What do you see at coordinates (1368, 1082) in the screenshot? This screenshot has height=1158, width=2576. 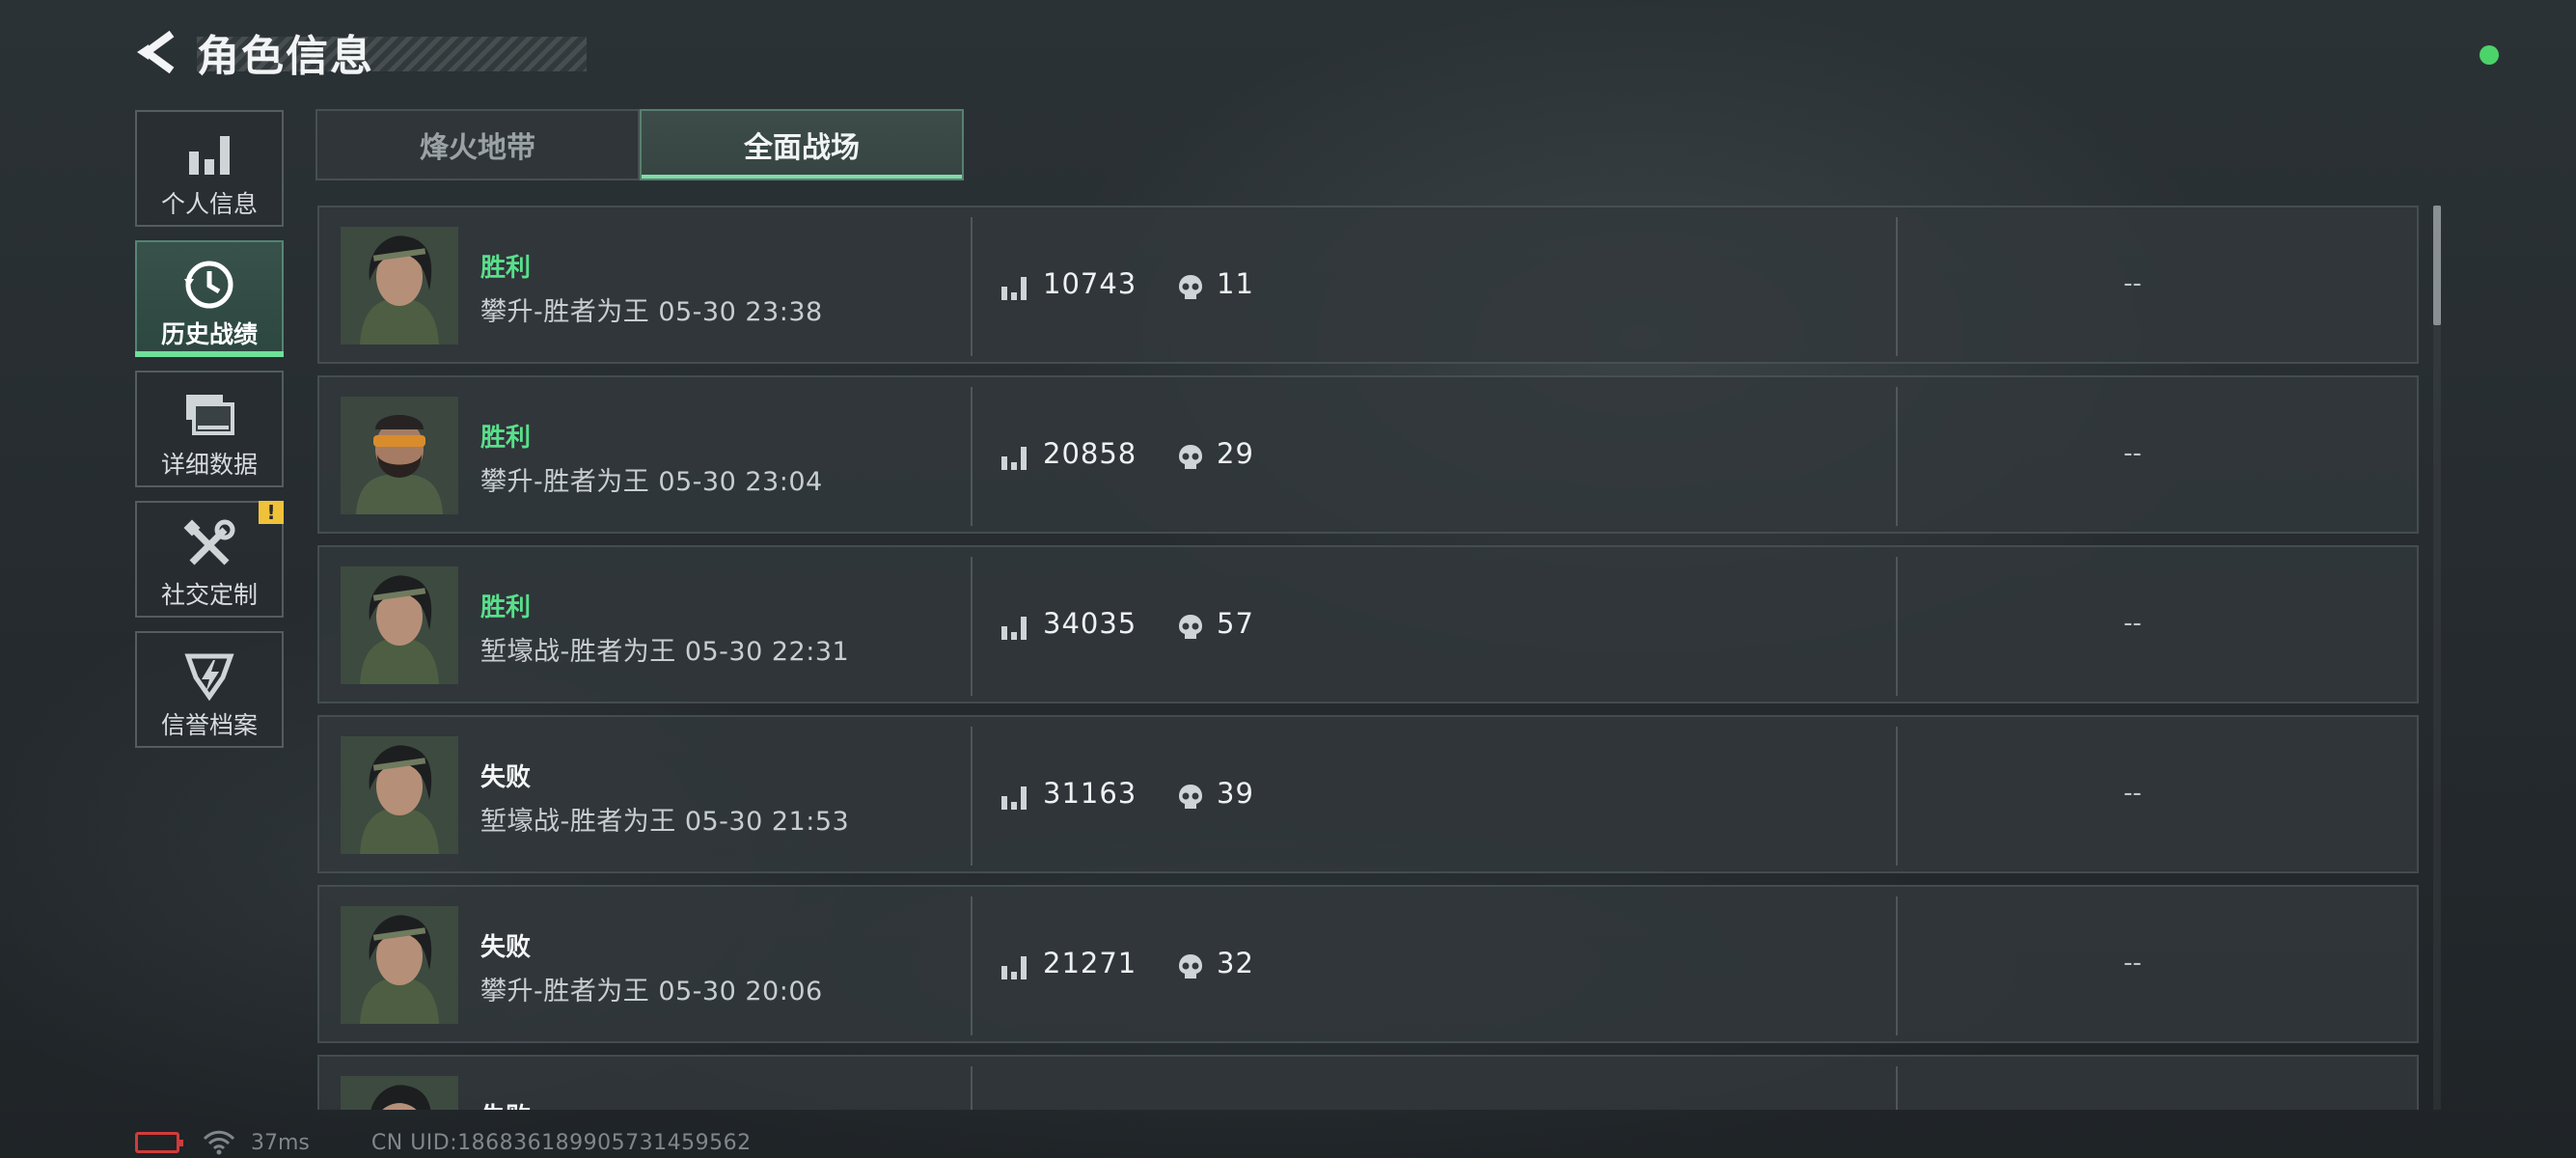 I see `match-row: 失败` at bounding box center [1368, 1082].